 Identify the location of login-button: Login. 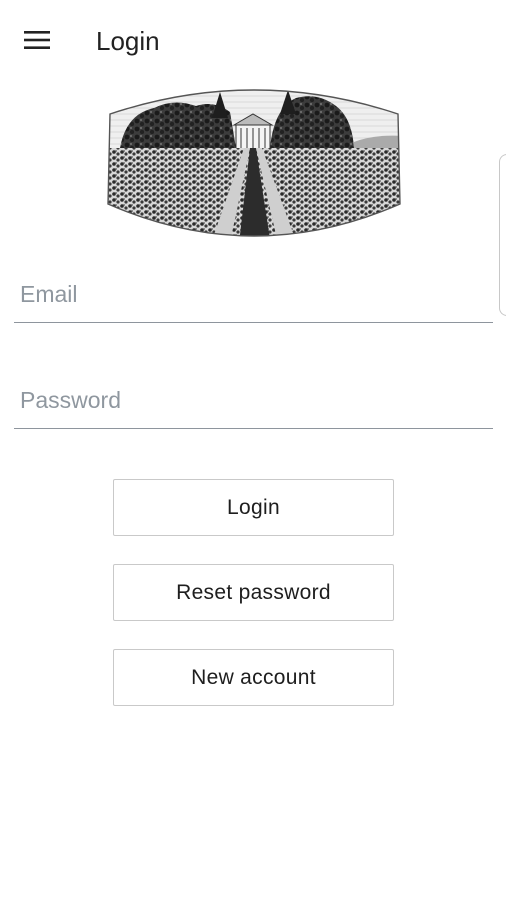
(253, 507).